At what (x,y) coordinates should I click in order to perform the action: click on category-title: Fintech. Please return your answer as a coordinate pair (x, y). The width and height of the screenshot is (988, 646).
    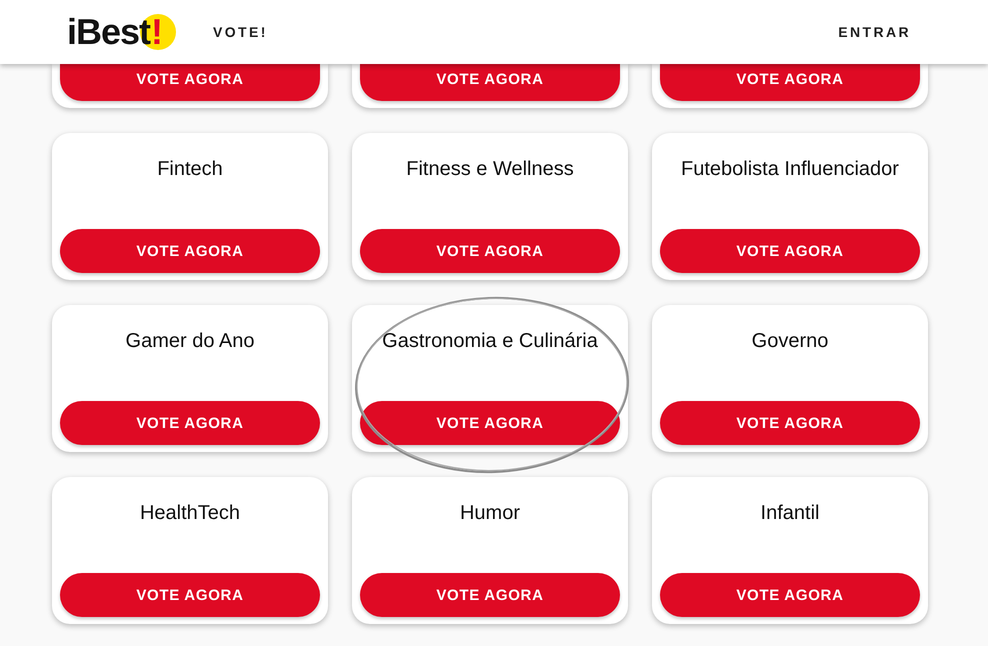
    Looking at the image, I should click on (190, 169).